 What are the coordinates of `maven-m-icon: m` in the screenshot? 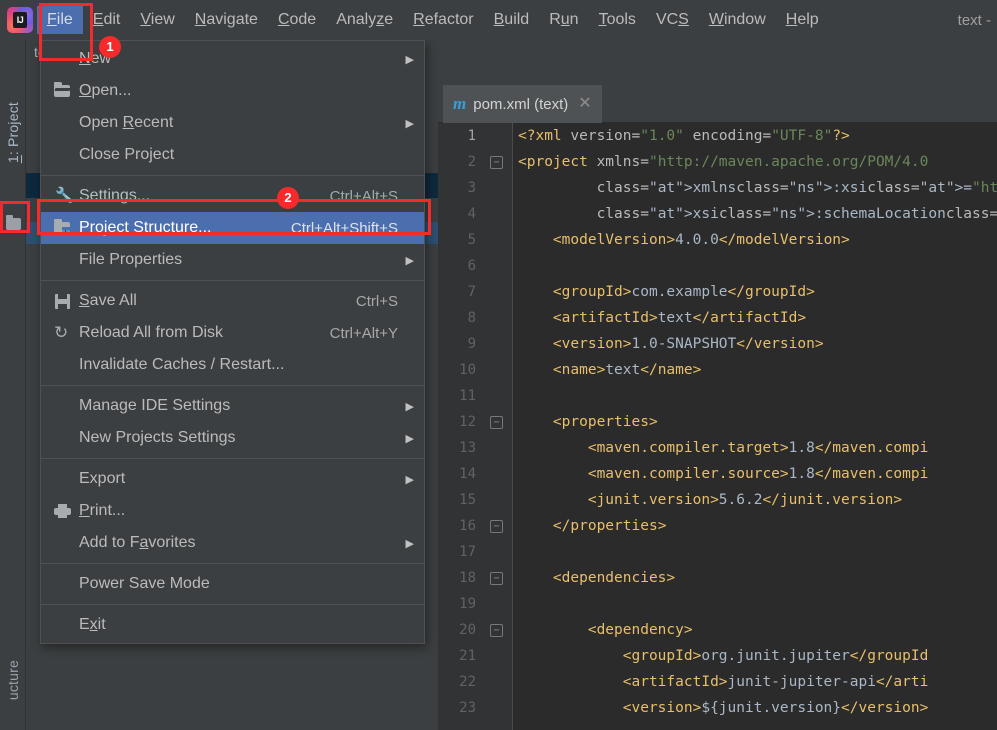 It's located at (460, 103).